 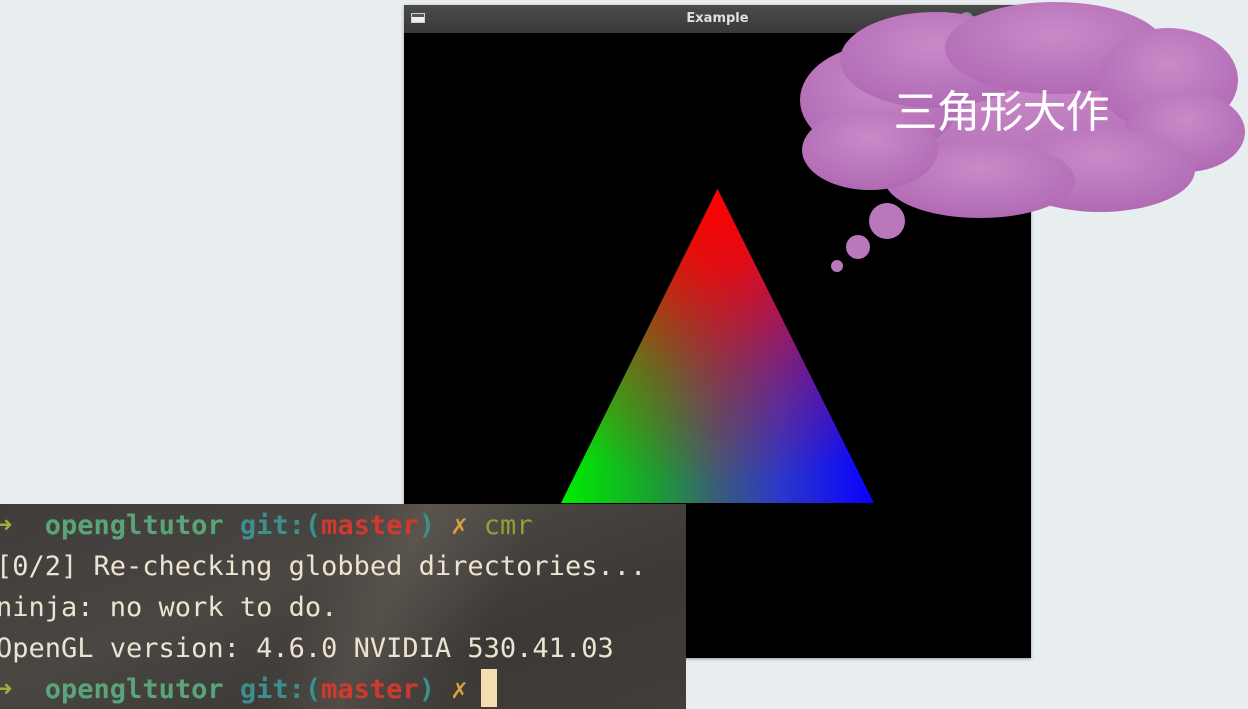 What do you see at coordinates (1016, 18) in the screenshot?
I see `window-close-icon` at bounding box center [1016, 18].